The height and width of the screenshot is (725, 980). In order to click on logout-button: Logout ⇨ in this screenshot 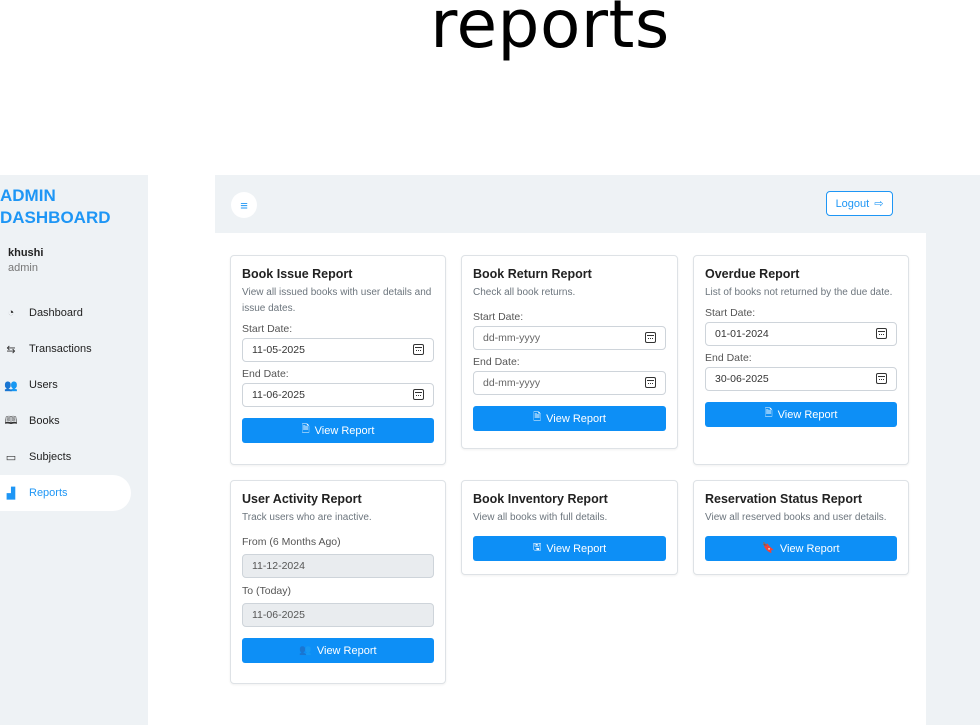, I will do `click(859, 203)`.